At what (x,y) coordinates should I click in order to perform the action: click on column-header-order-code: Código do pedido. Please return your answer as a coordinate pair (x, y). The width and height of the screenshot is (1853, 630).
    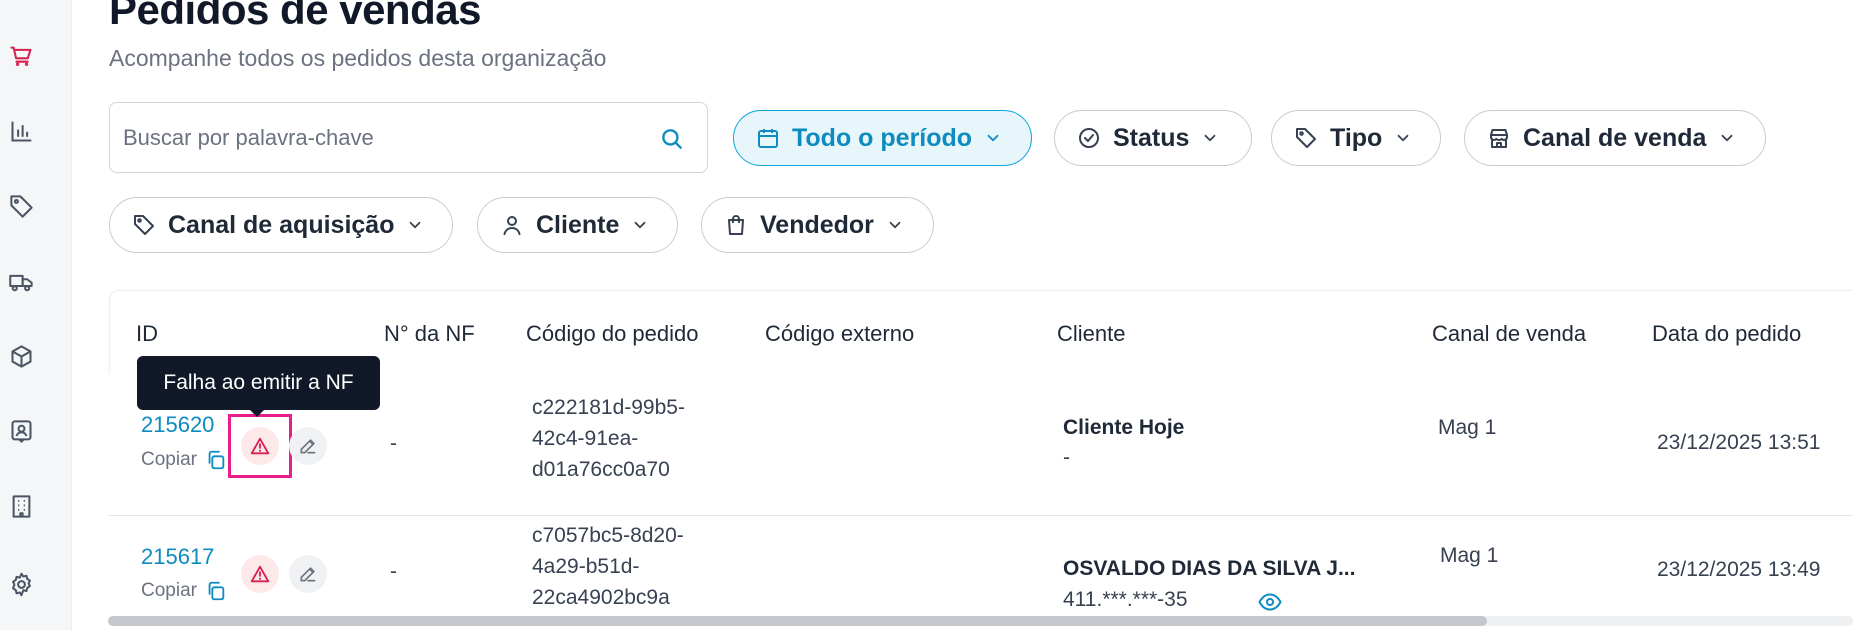
    Looking at the image, I should click on (612, 334).